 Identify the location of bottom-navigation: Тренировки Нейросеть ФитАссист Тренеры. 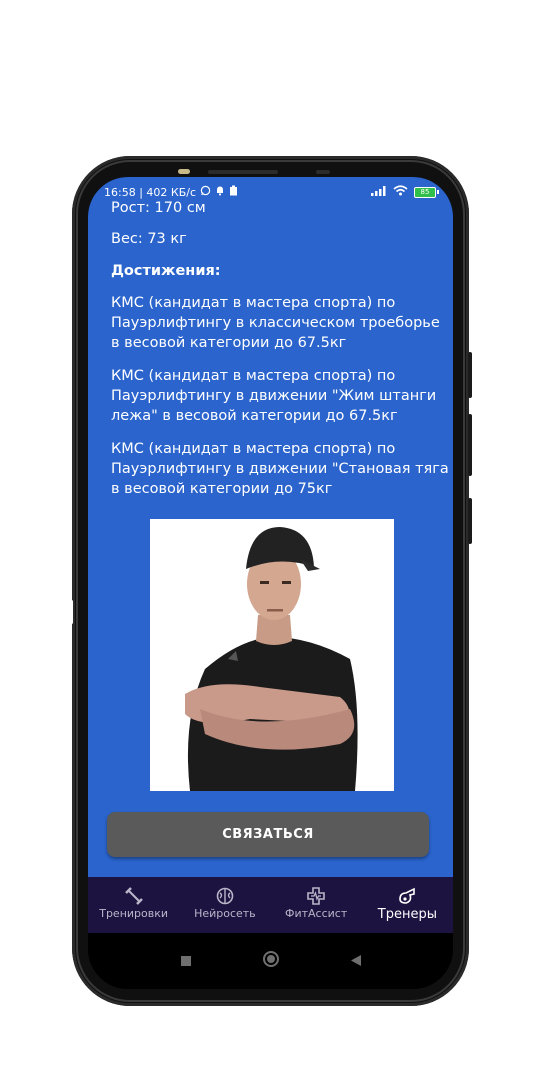
(270, 905).